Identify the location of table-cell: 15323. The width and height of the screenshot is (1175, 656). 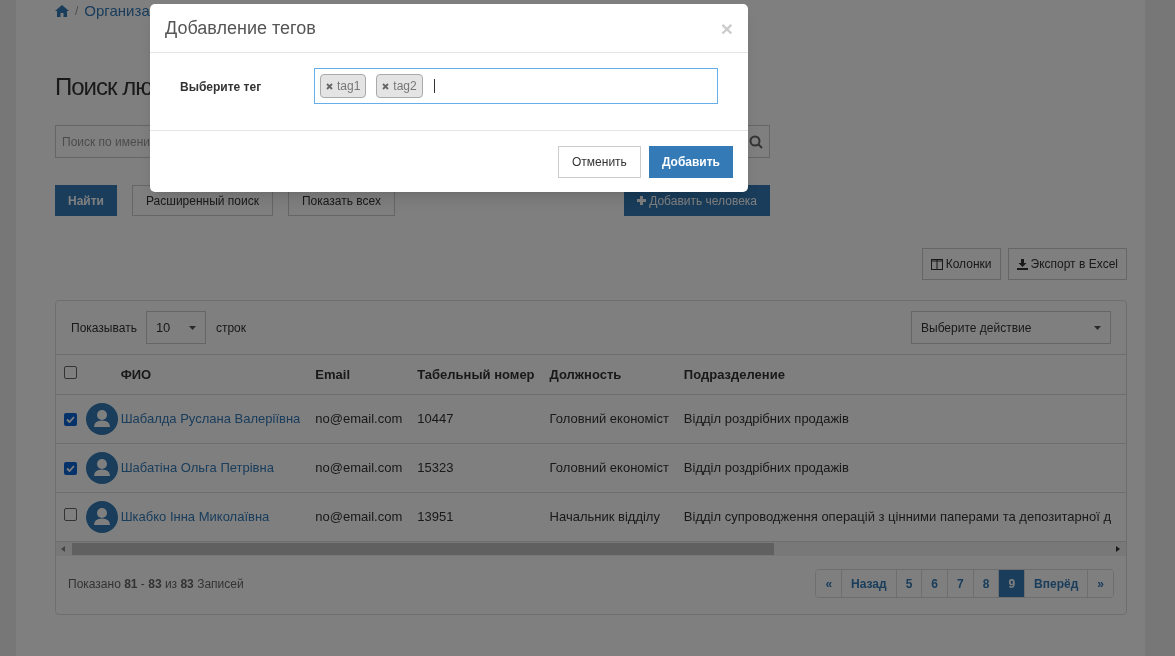
(435, 467).